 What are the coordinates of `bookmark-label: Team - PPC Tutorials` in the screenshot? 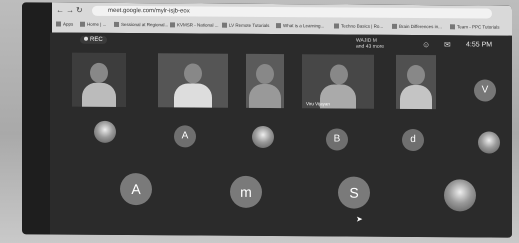 It's located at (478, 27).